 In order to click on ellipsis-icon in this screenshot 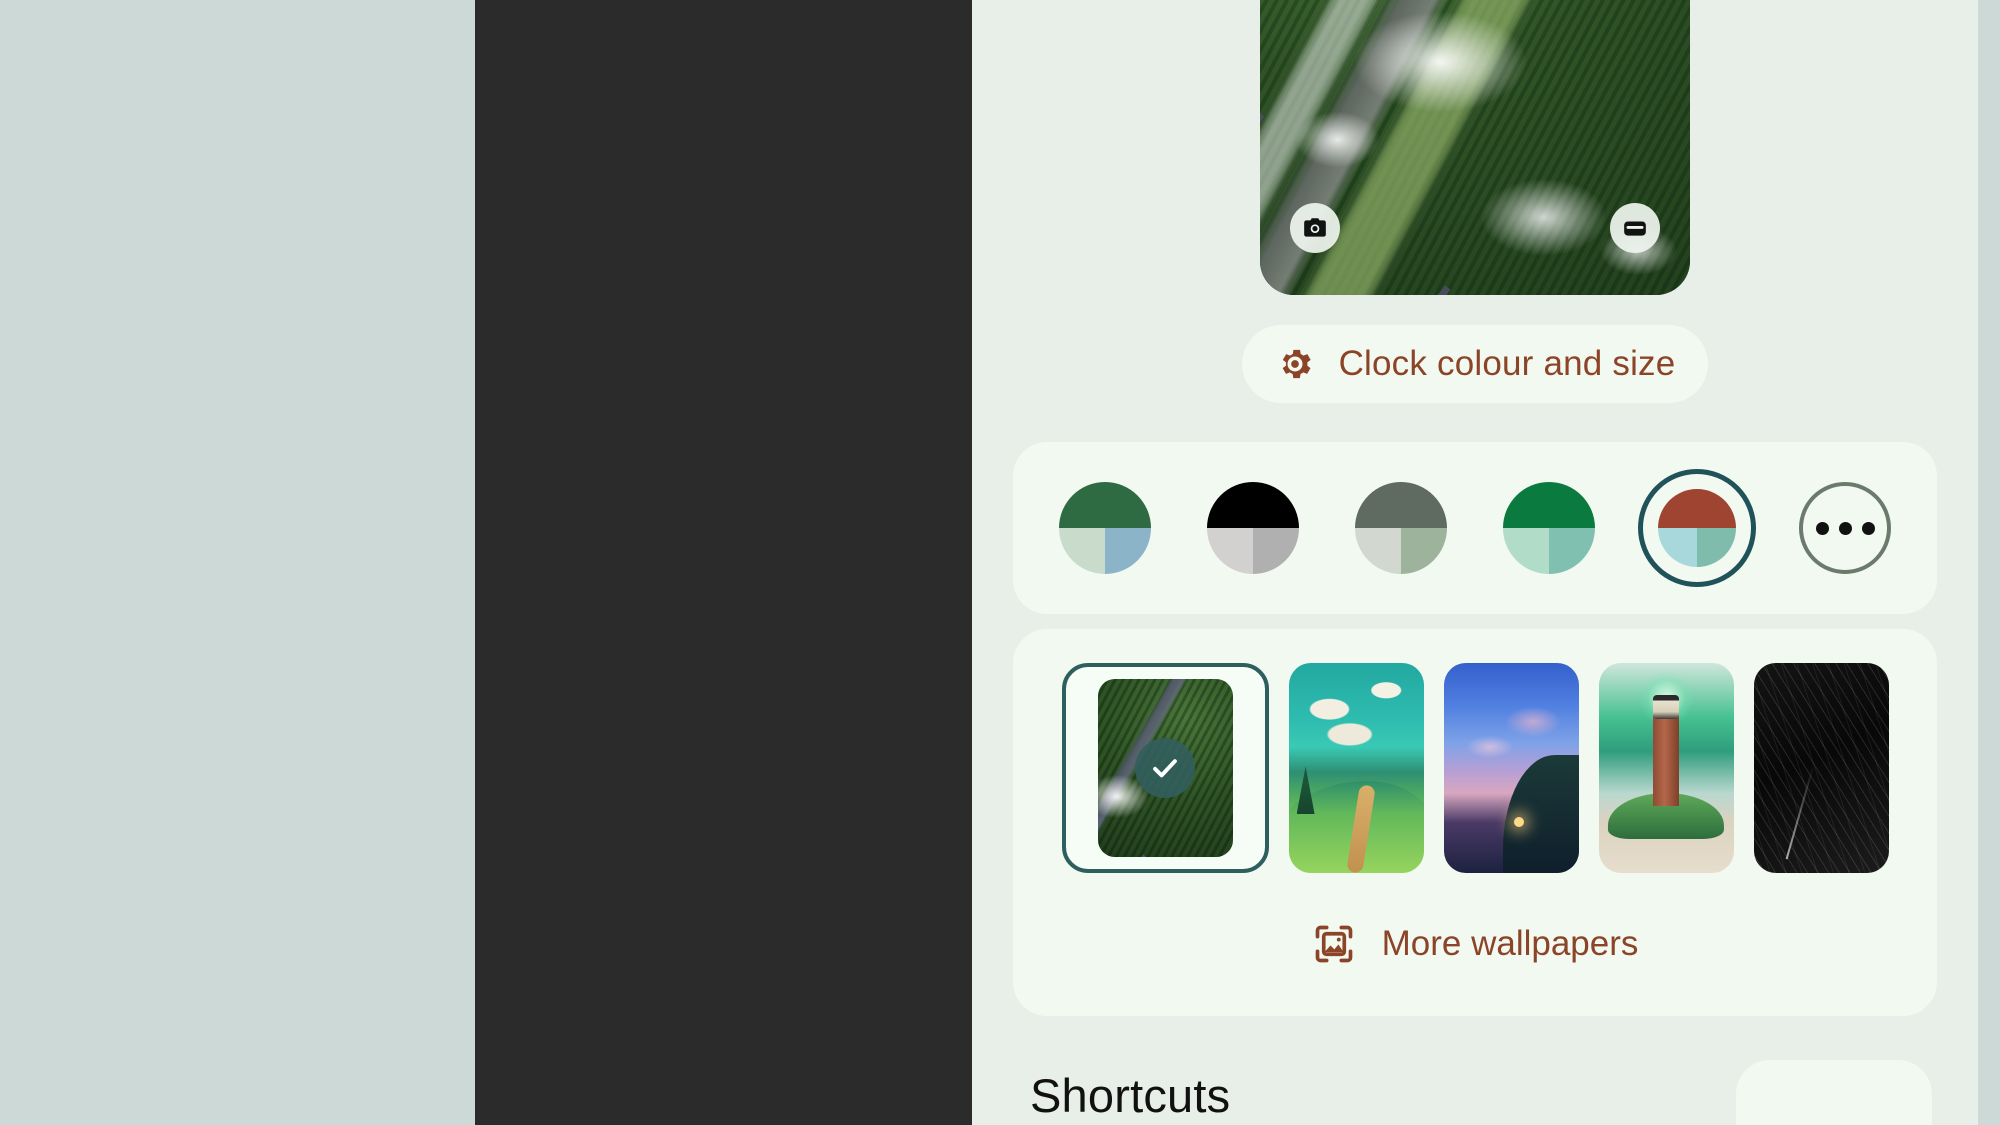, I will do `click(1845, 528)`.